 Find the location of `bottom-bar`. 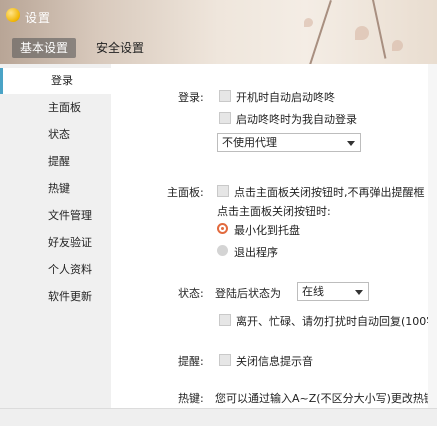

bottom-bar is located at coordinates (218, 417).